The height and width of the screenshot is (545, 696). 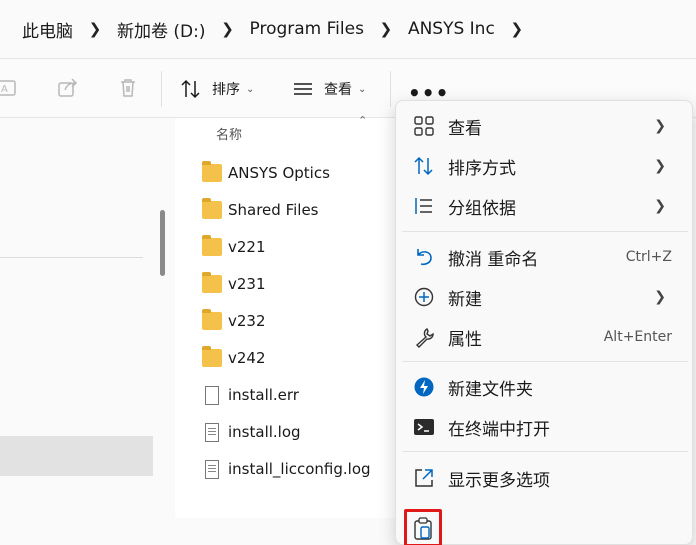 I want to click on menu-item-label: 分组依据, so click(x=482, y=208).